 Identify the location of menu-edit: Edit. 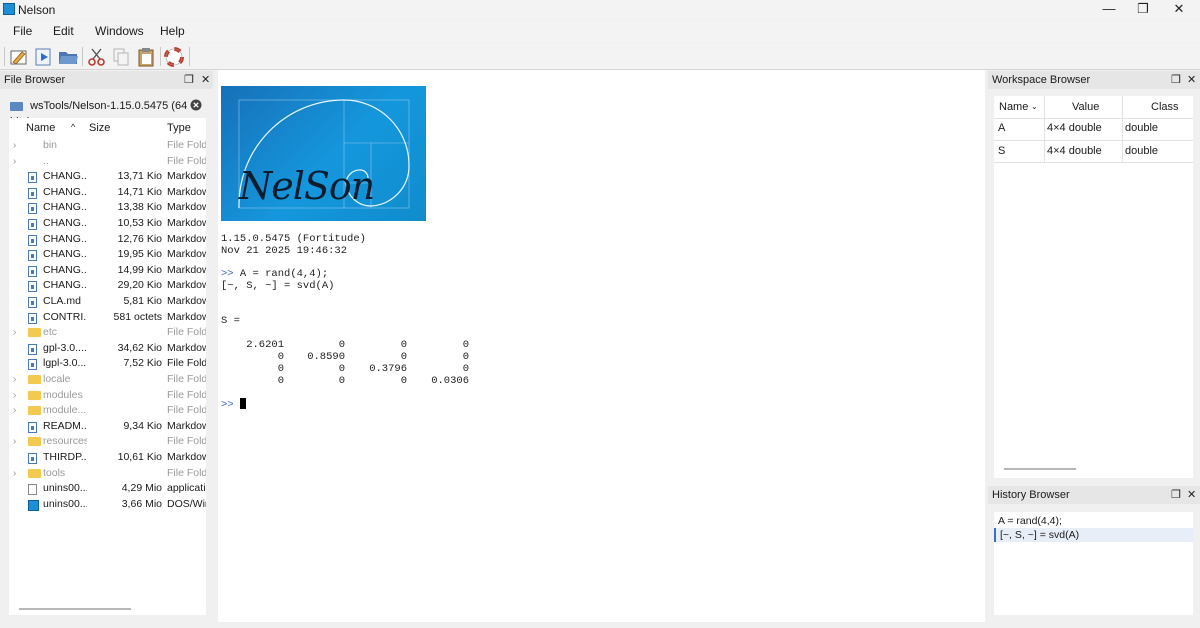
(63, 31).